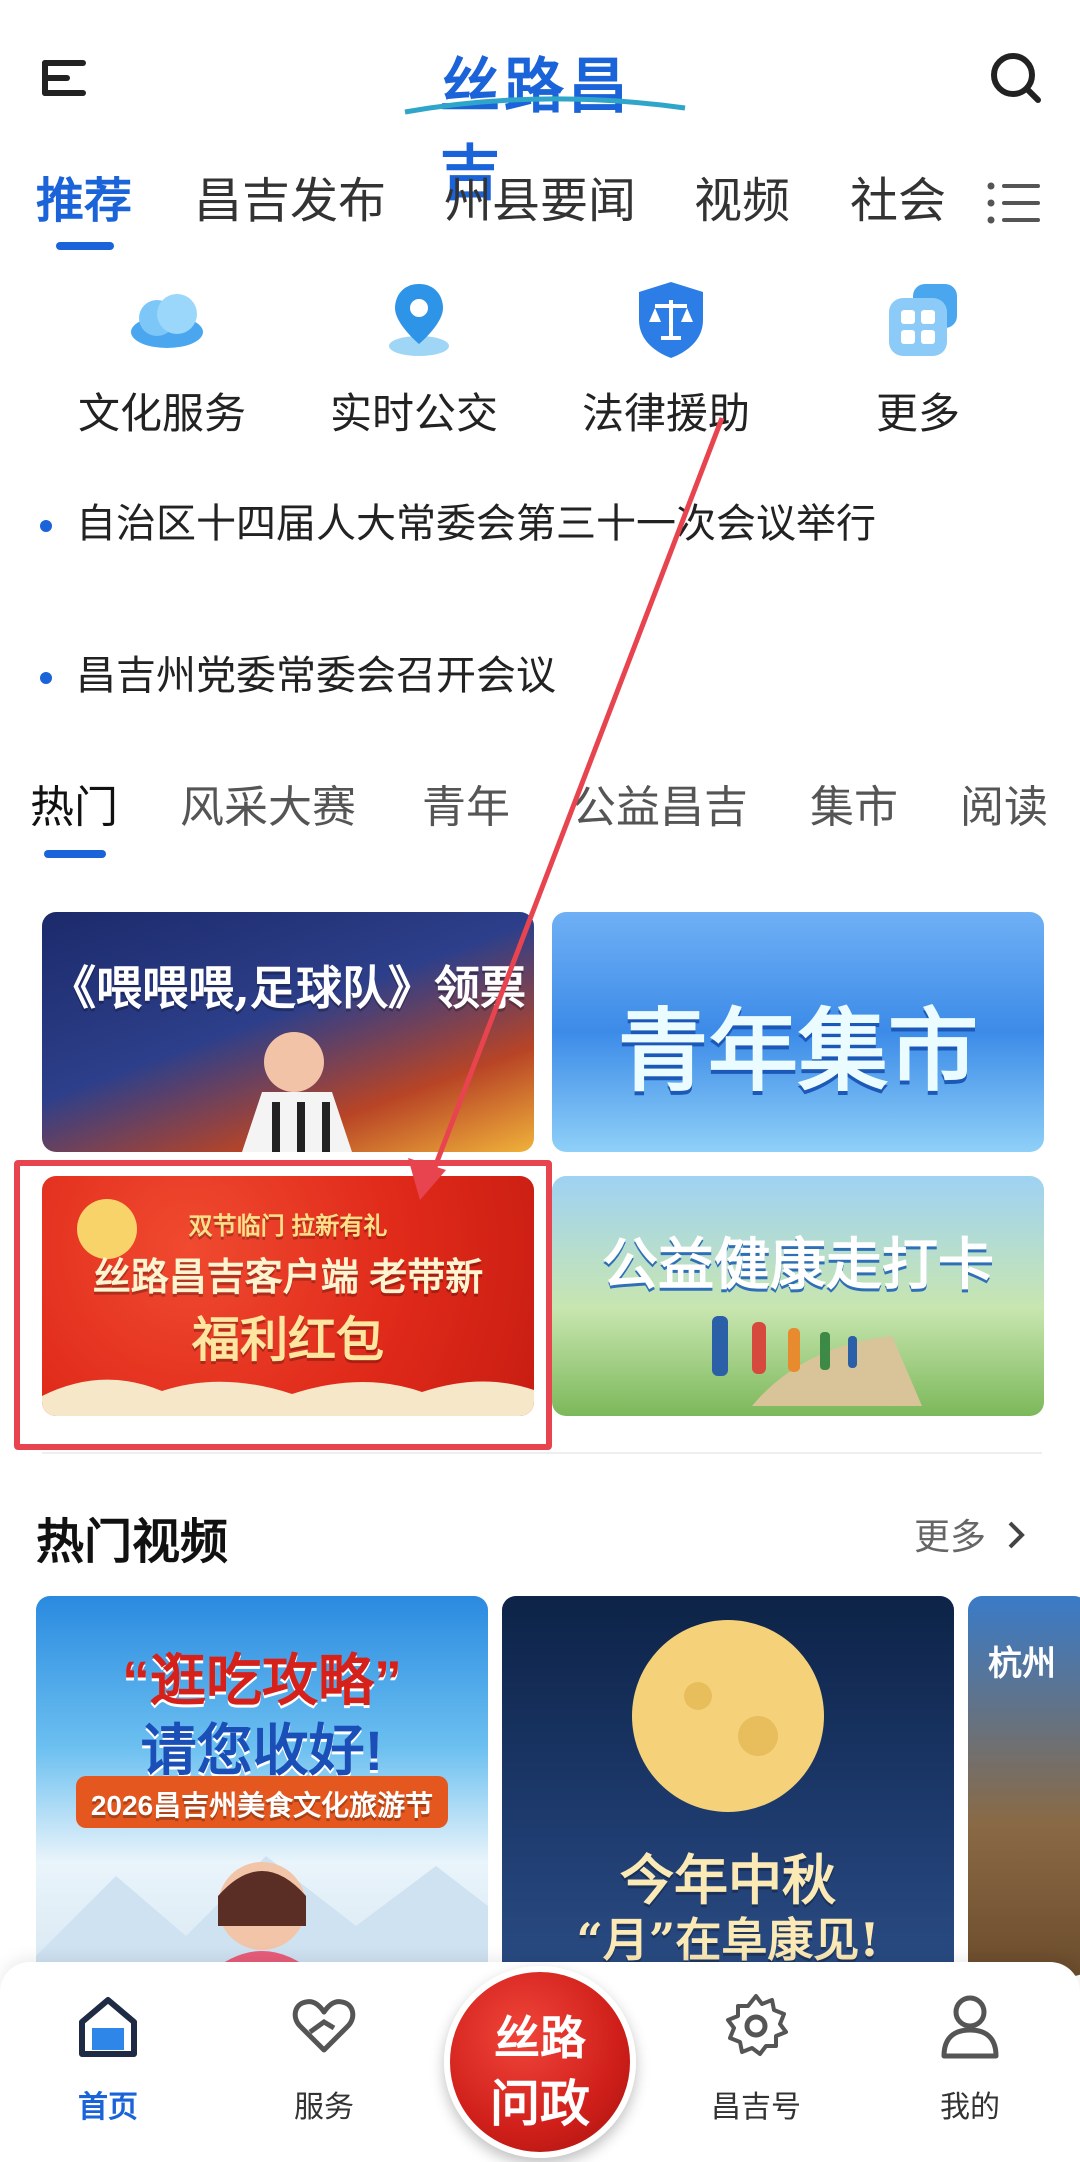  I want to click on highlight-box, so click(283, 1305).